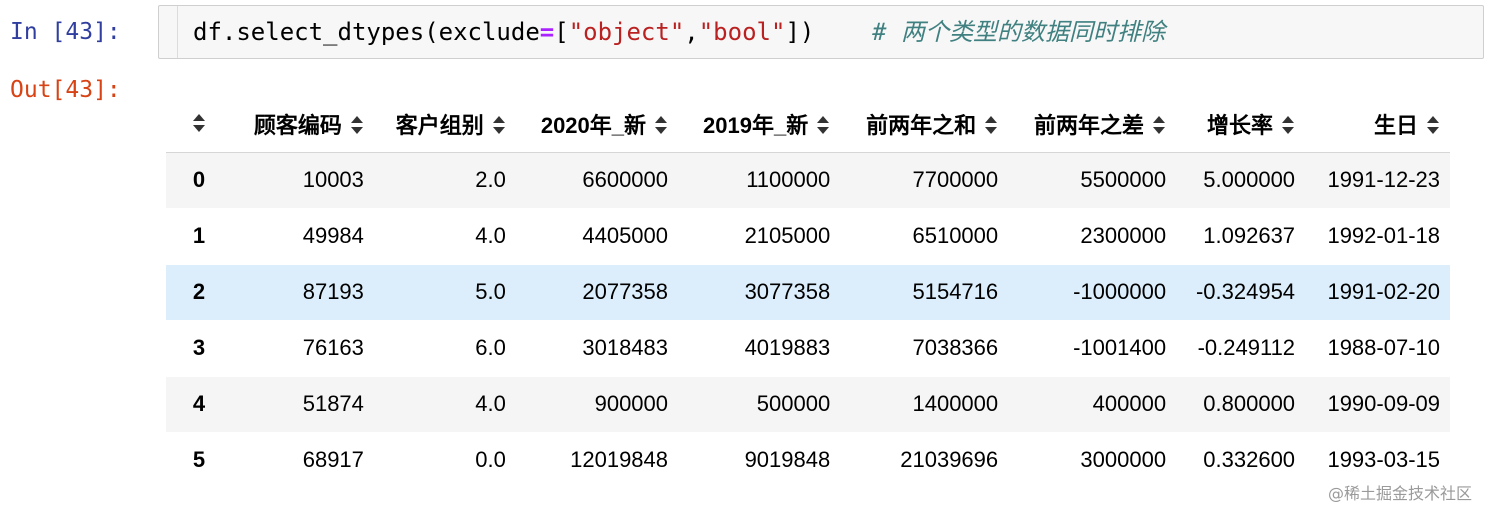 The height and width of the screenshot is (518, 1488). What do you see at coordinates (1092, 460) in the screenshot?
I see `table-cell: 3000000` at bounding box center [1092, 460].